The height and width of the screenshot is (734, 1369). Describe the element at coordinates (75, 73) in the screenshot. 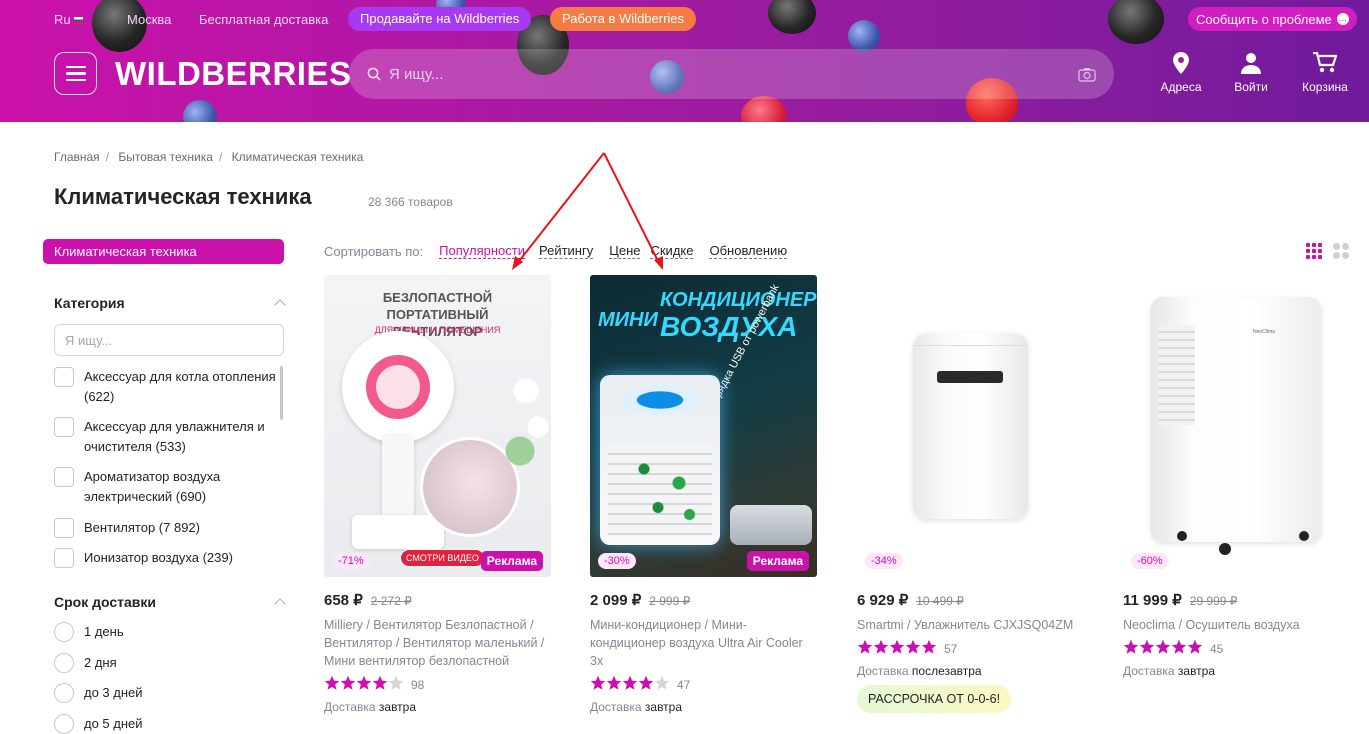

I see `menu-button` at that location.